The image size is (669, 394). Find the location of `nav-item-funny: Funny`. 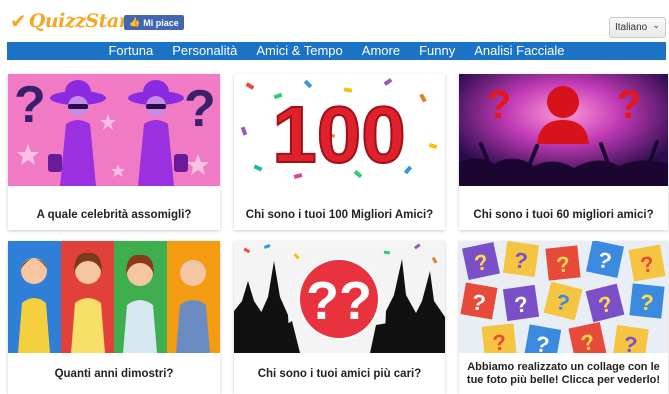

nav-item-funny: Funny is located at coordinates (437, 51).